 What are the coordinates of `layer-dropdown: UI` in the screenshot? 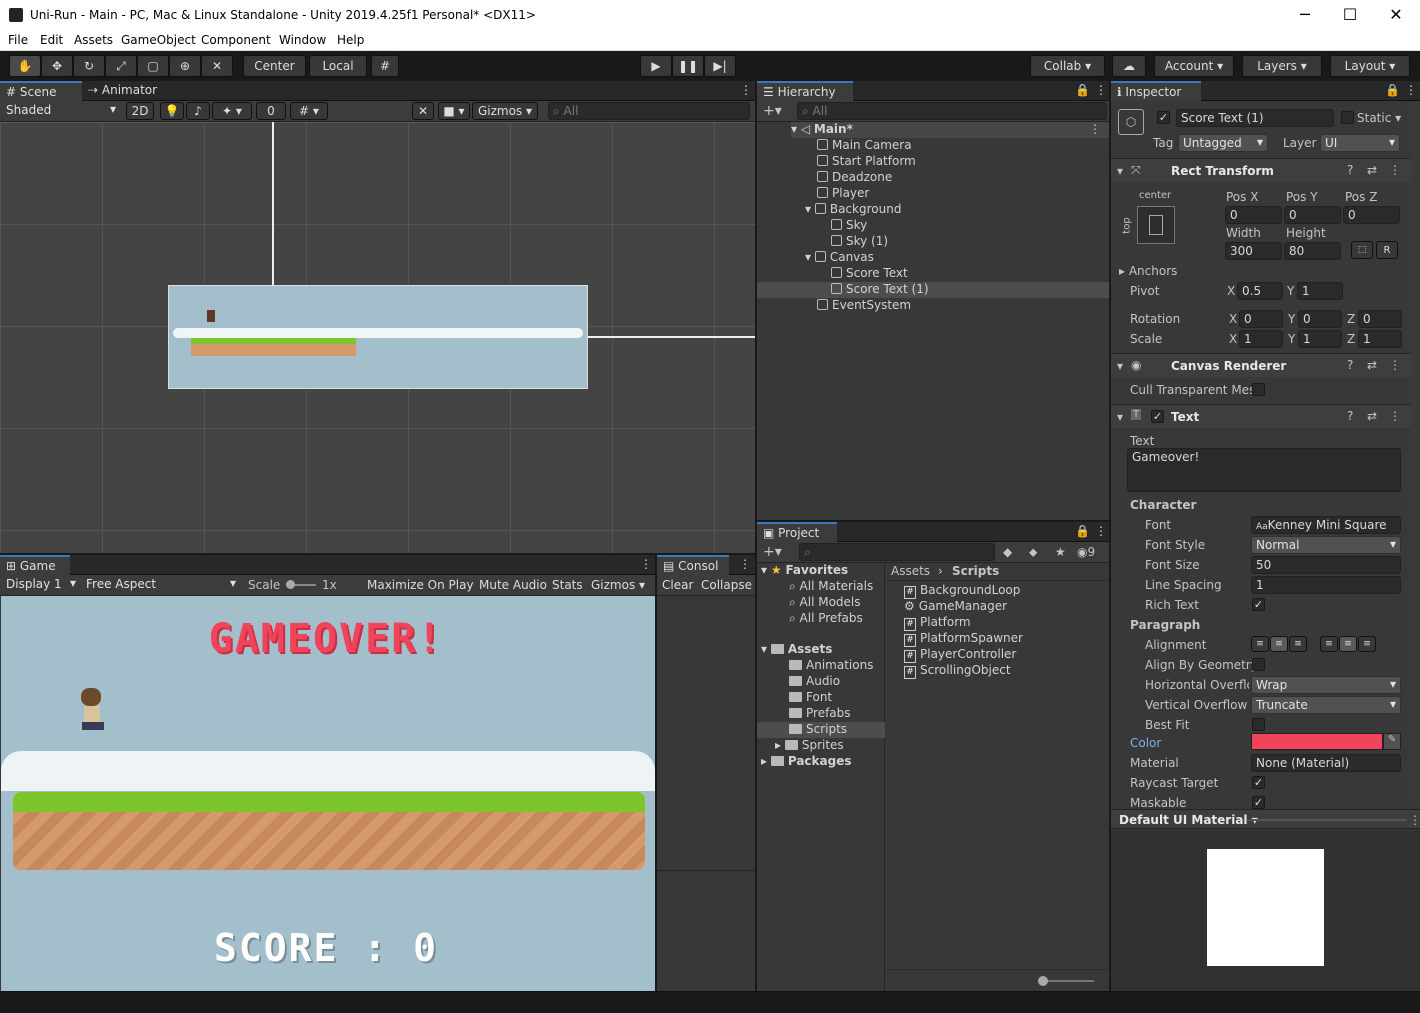 It's located at (1360, 143).